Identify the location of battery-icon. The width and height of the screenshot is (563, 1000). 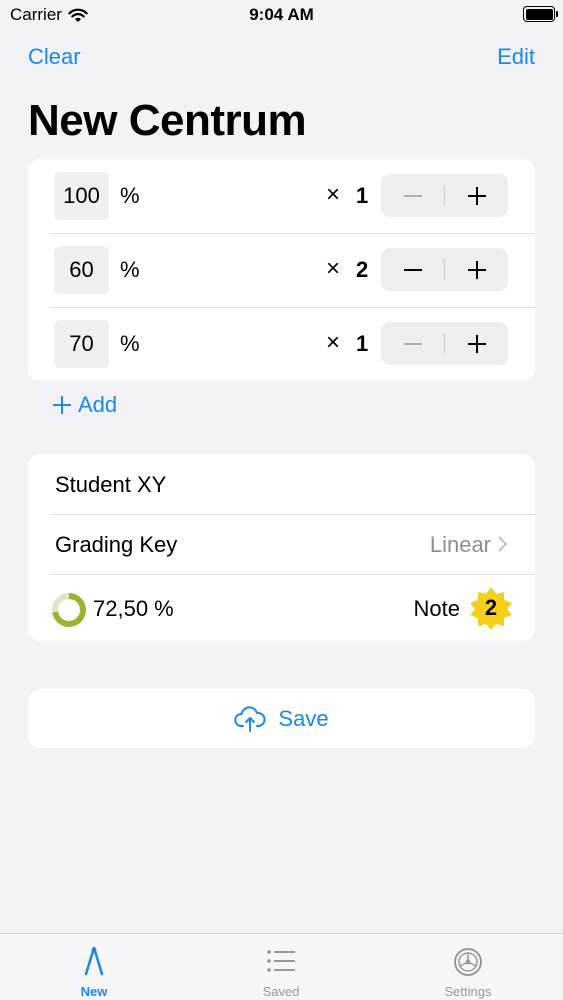
(540, 14).